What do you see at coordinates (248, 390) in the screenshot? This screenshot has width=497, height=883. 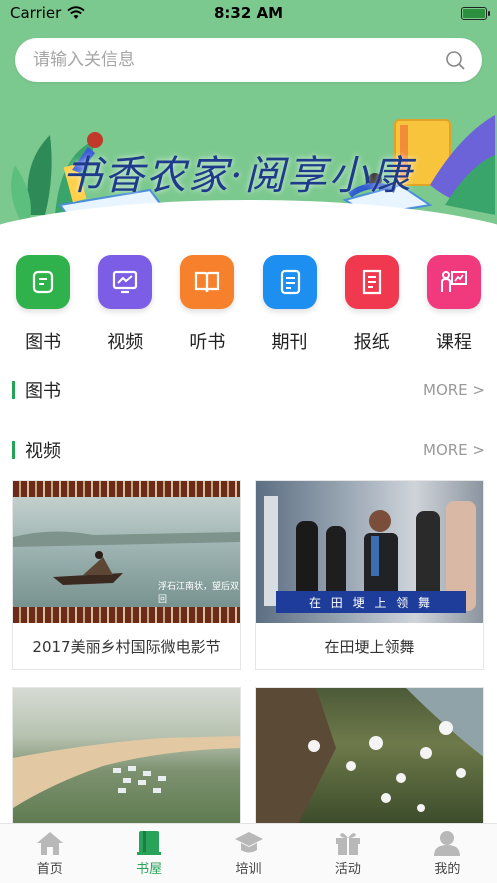 I see `section-books-header: 图书 MORE >` at bounding box center [248, 390].